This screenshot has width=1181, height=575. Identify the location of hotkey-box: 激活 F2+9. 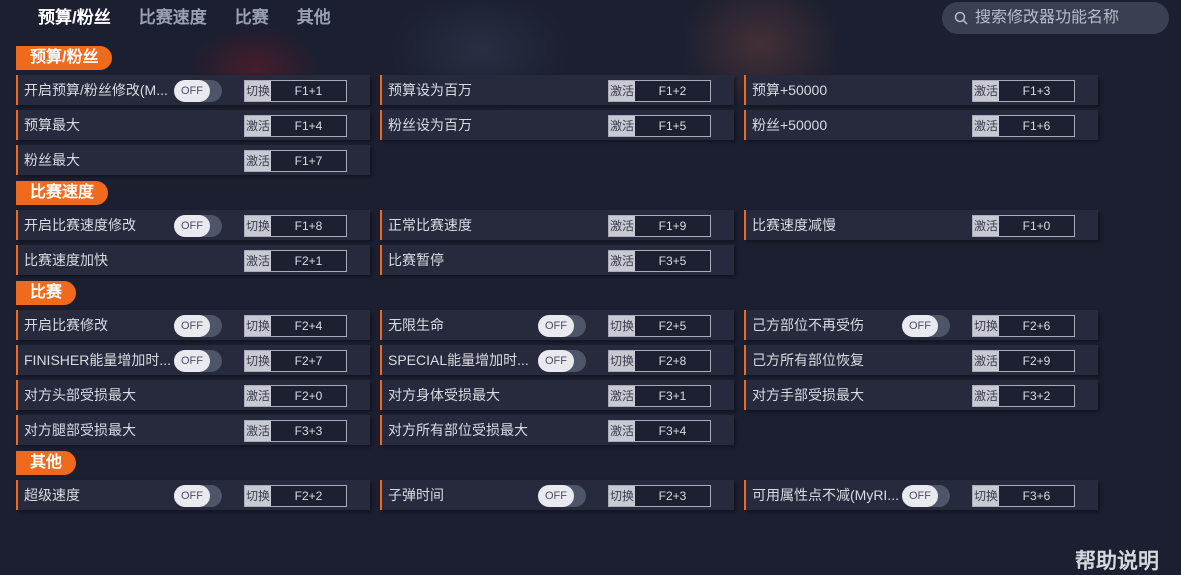
(1023, 361).